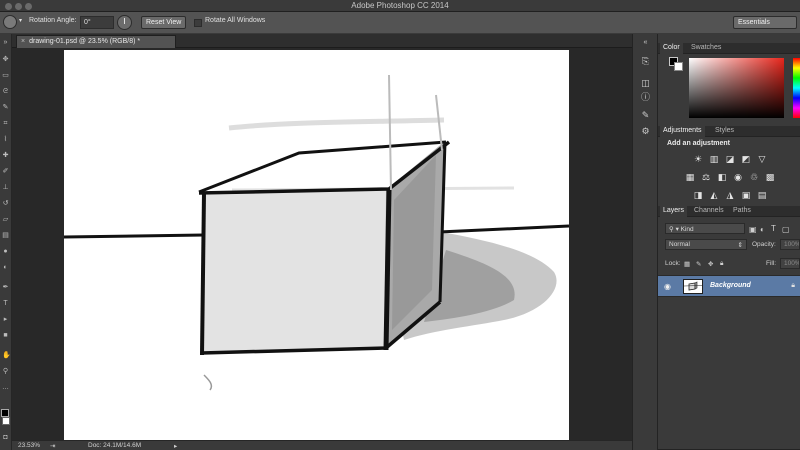 The height and width of the screenshot is (450, 800). Describe the element at coordinates (124, 22) in the screenshot. I see `rotation-dial-icon` at that location.